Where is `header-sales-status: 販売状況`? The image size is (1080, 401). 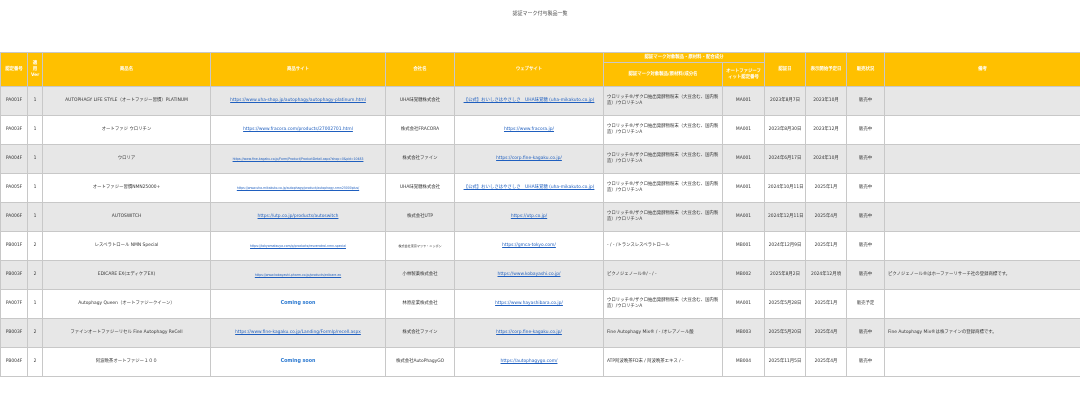
header-sales-status: 販売状況 is located at coordinates (866, 69).